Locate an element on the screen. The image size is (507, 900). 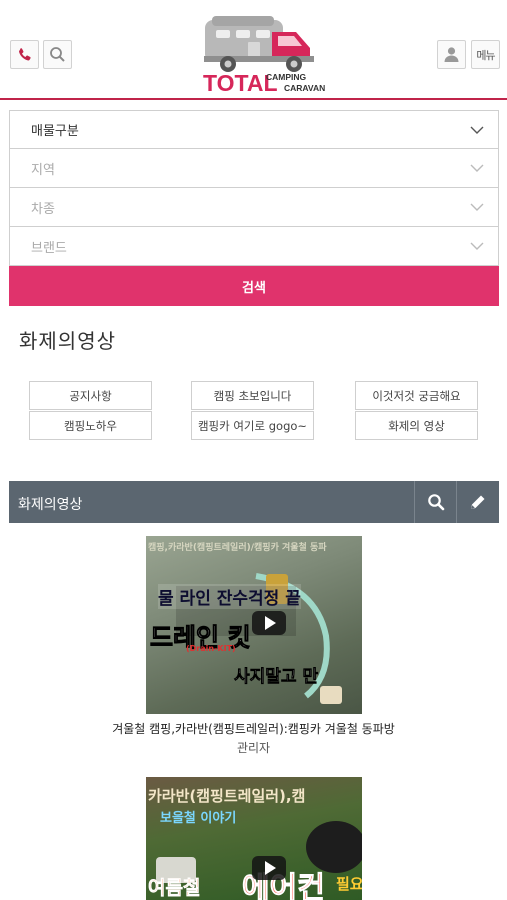
board-write-button is located at coordinates (477, 502).